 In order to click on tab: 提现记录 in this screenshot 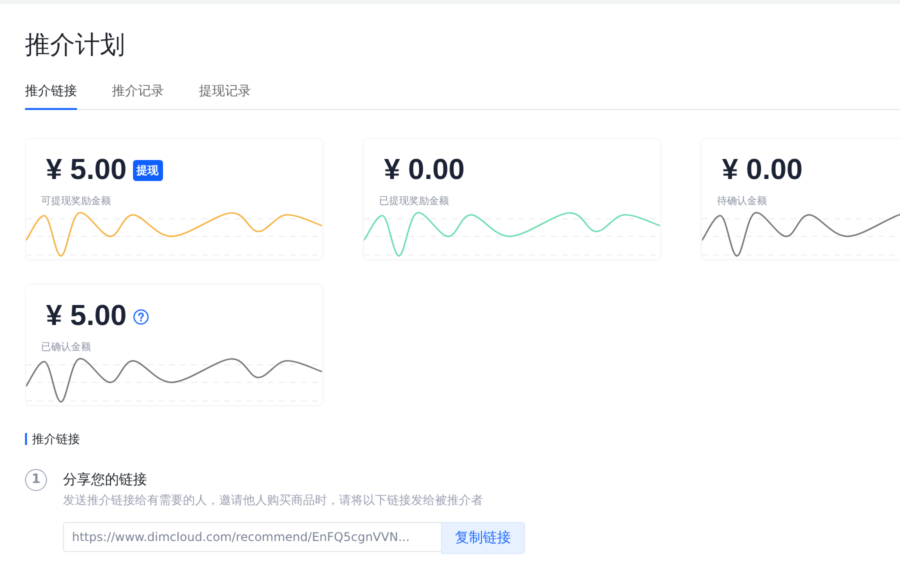, I will do `click(225, 93)`.